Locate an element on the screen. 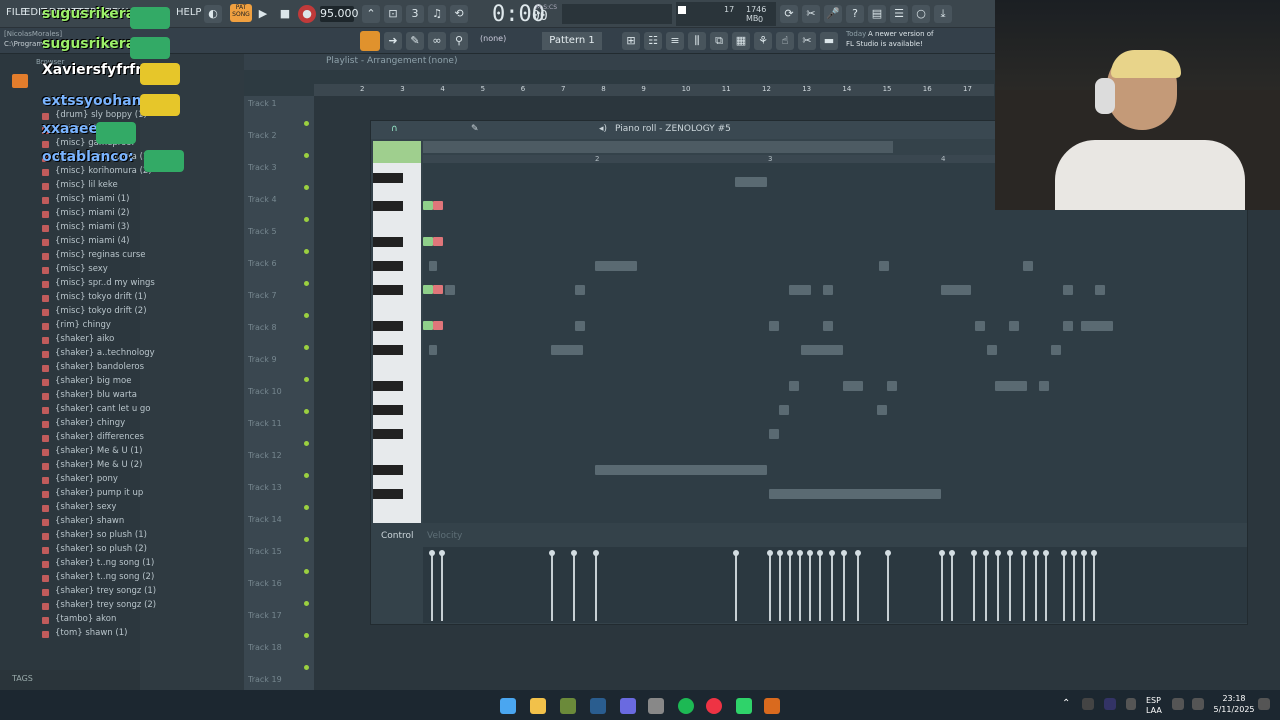  browser-item: {shaker} cant let u go is located at coordinates (103, 409).